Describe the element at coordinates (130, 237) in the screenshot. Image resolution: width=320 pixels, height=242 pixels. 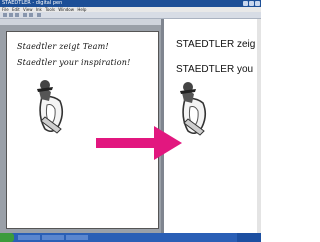
I see `taskbar` at that location.